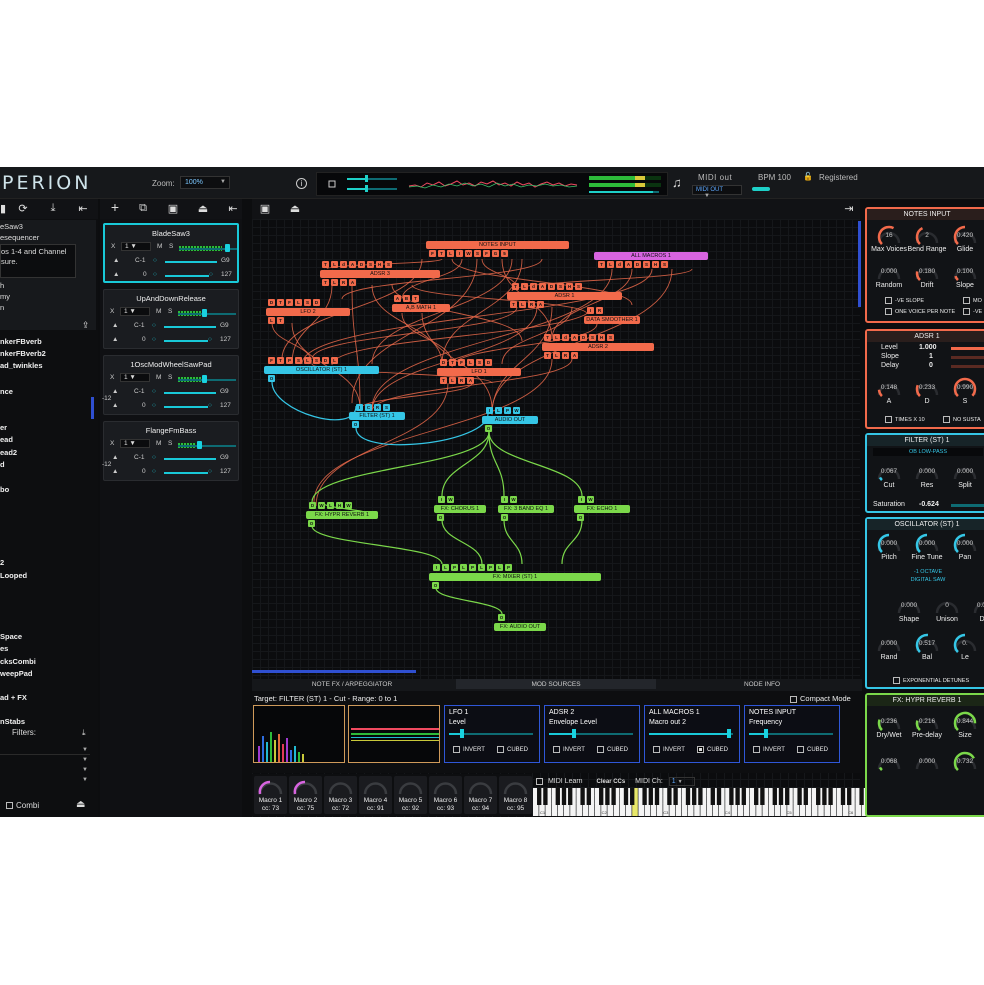 This screenshot has height=985, width=984. I want to click on circle-icon: ○, so click(154, 325).